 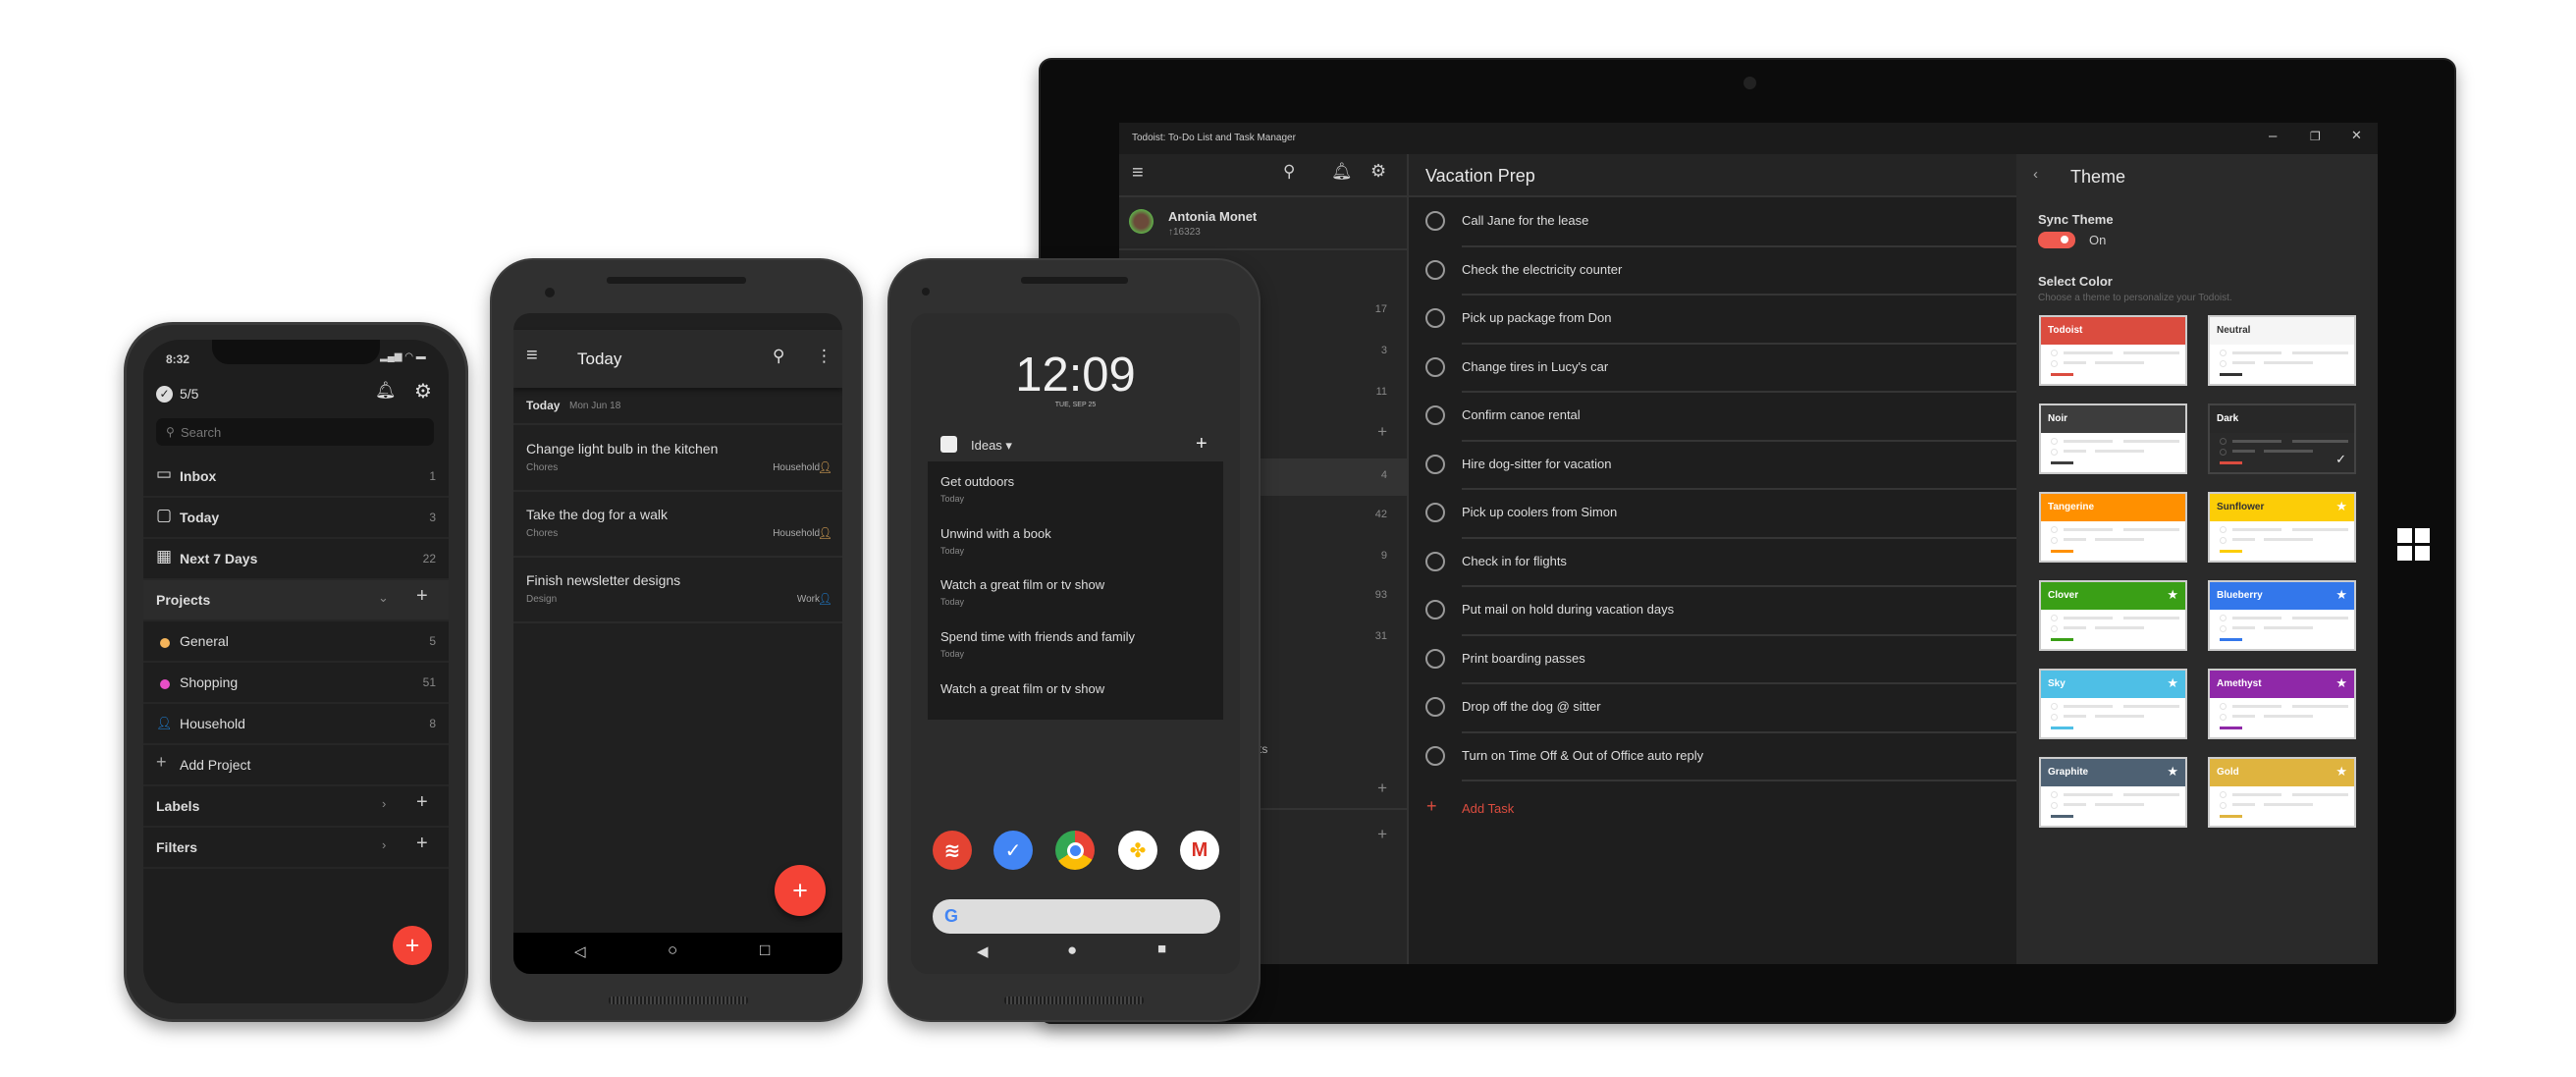 What do you see at coordinates (2113, 351) in the screenshot?
I see `theme-card-todoist: Todoist` at bounding box center [2113, 351].